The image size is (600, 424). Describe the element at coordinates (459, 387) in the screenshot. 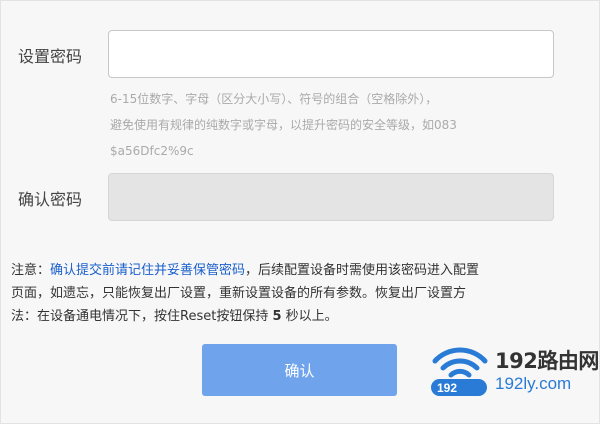

I see `watermark-badge: 192` at that location.